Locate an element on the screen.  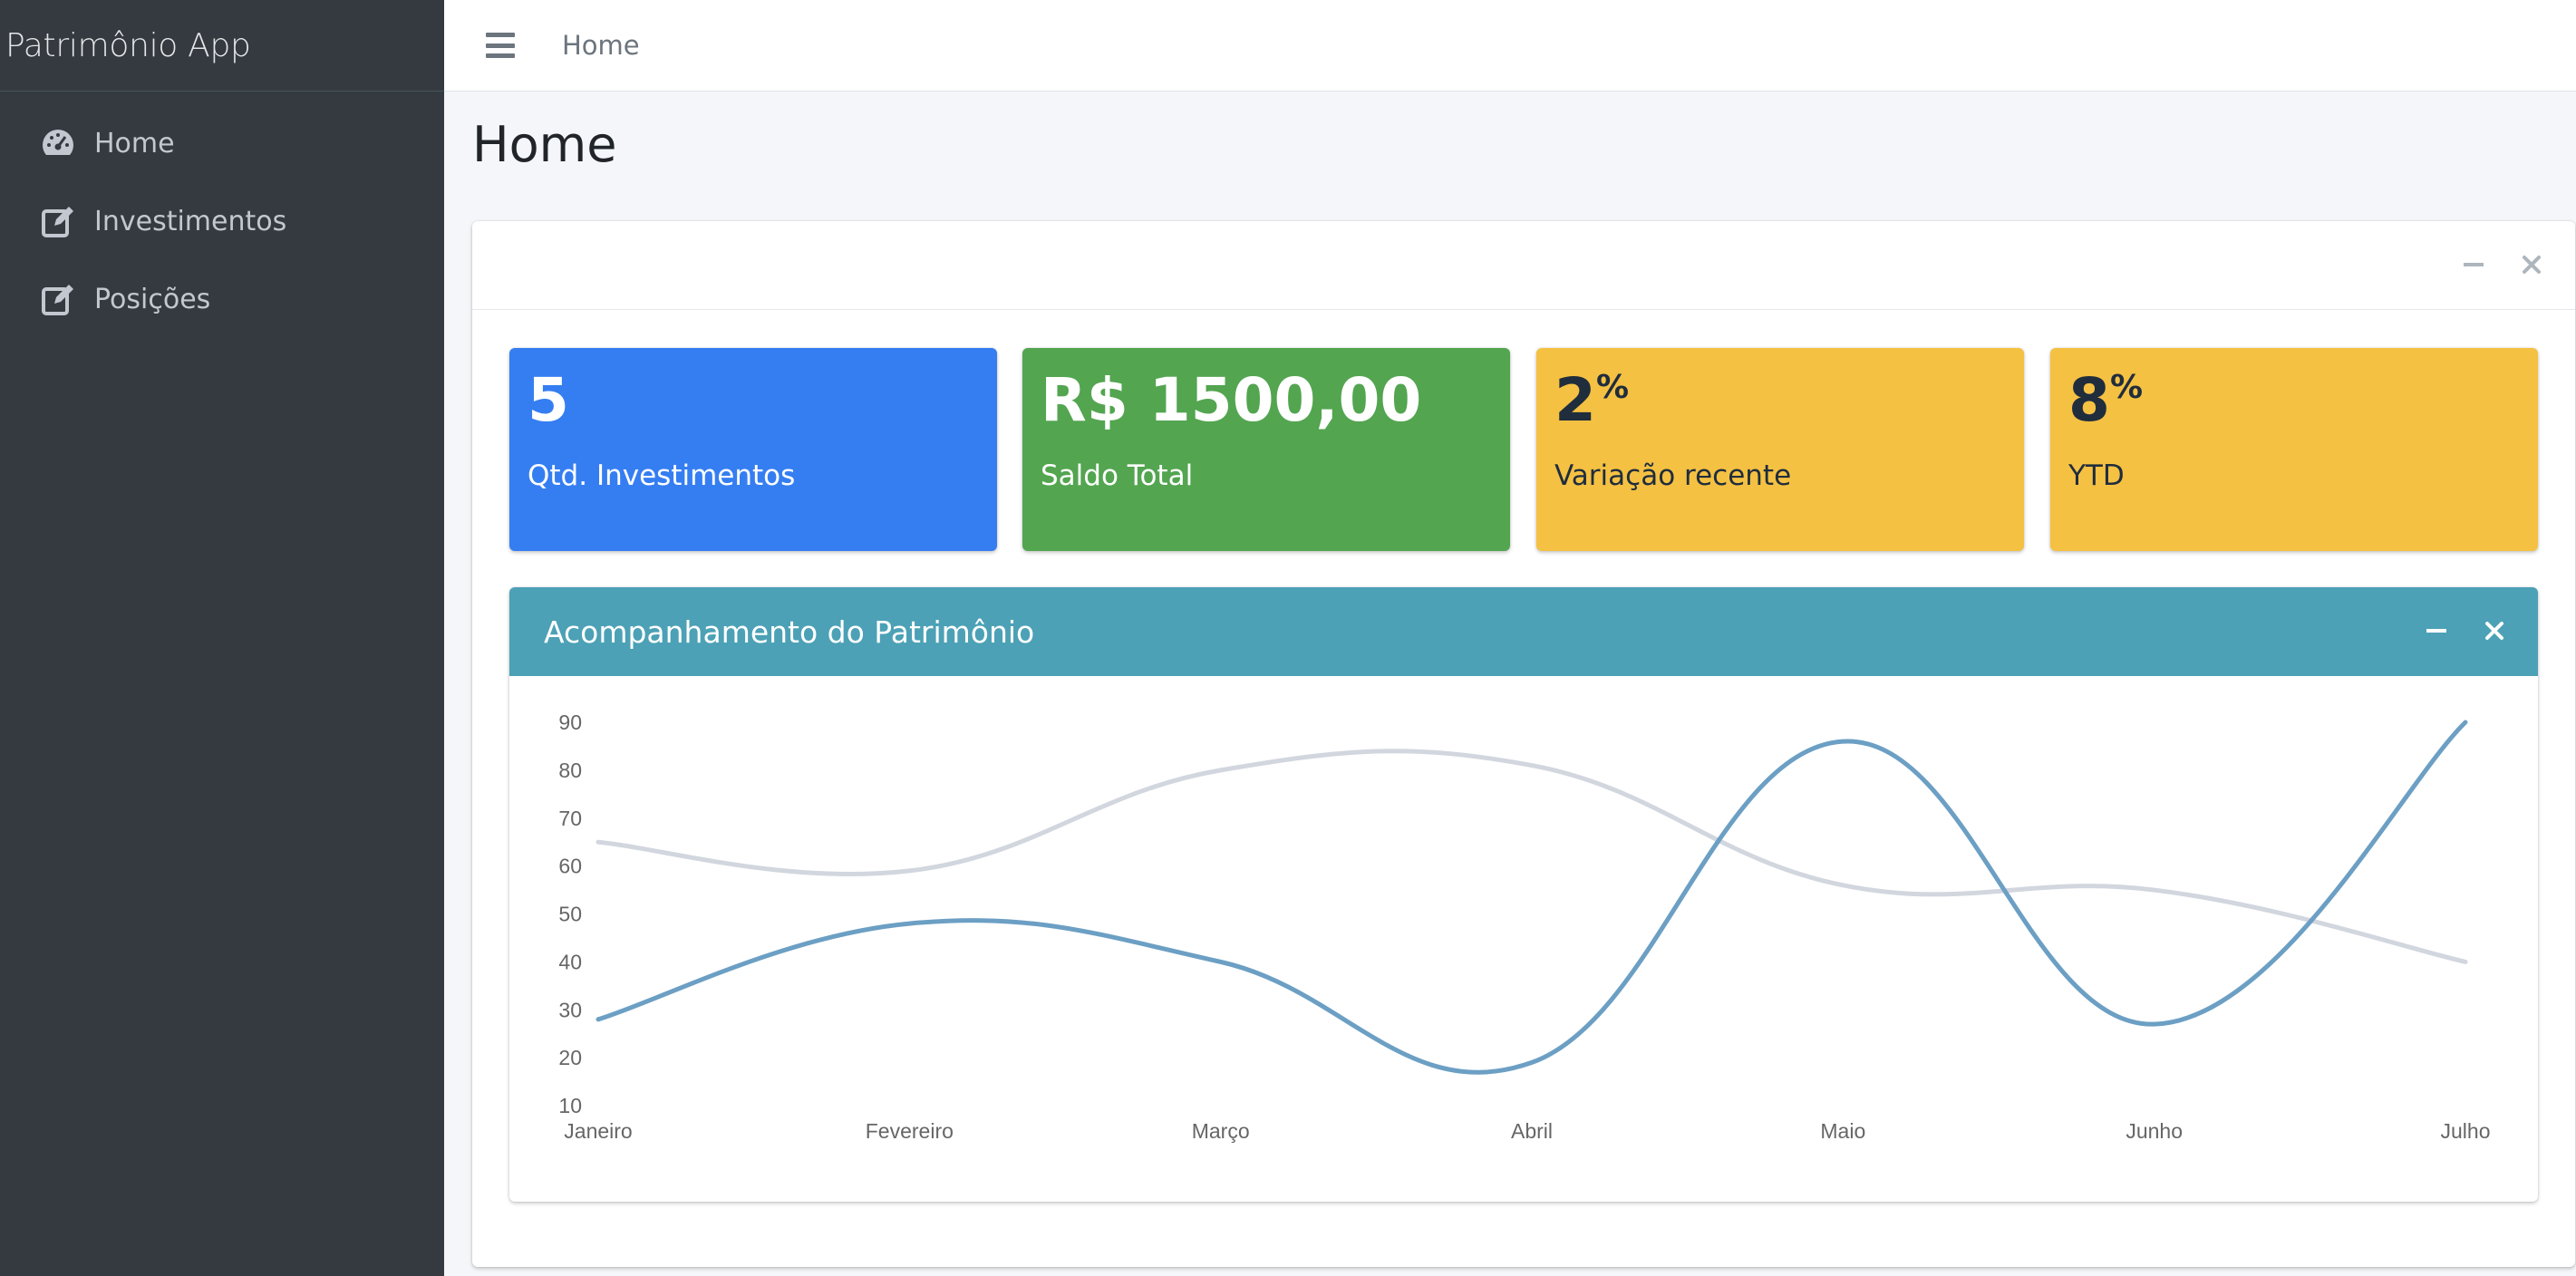
sidebar-nav: Home Investimentos Posições is located at coordinates (222, 215).